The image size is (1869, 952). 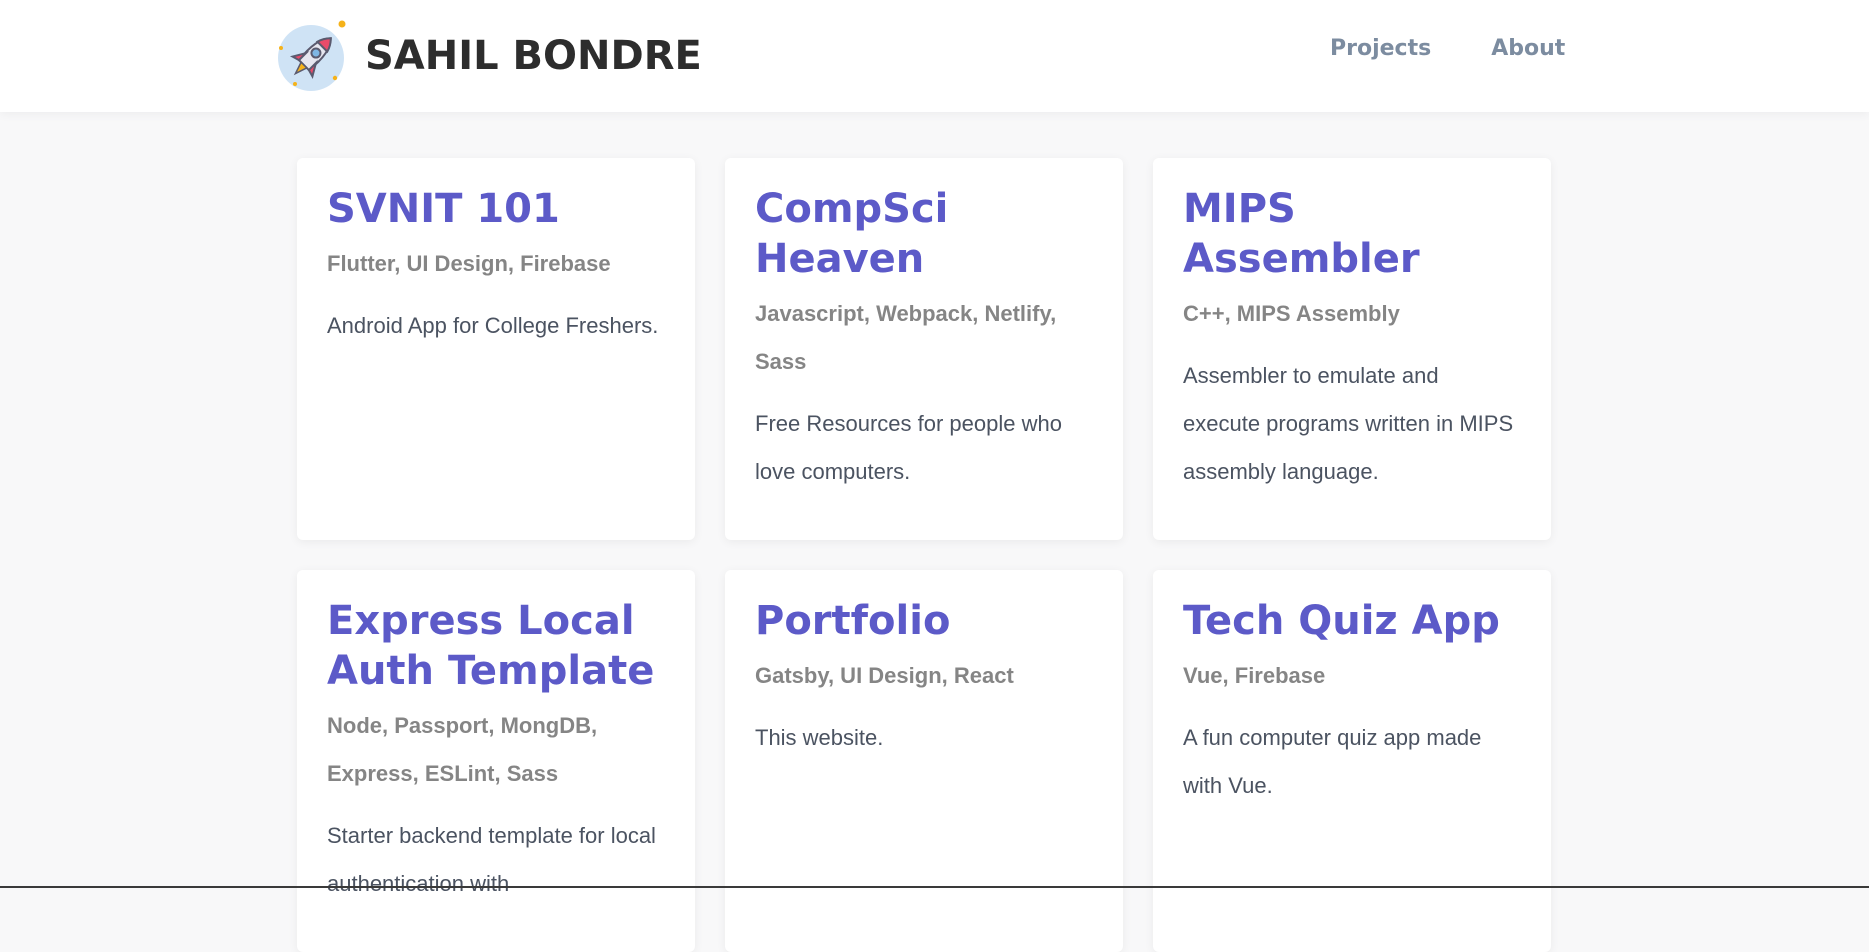 What do you see at coordinates (819, 737) in the screenshot?
I see `project-description: This website.` at bounding box center [819, 737].